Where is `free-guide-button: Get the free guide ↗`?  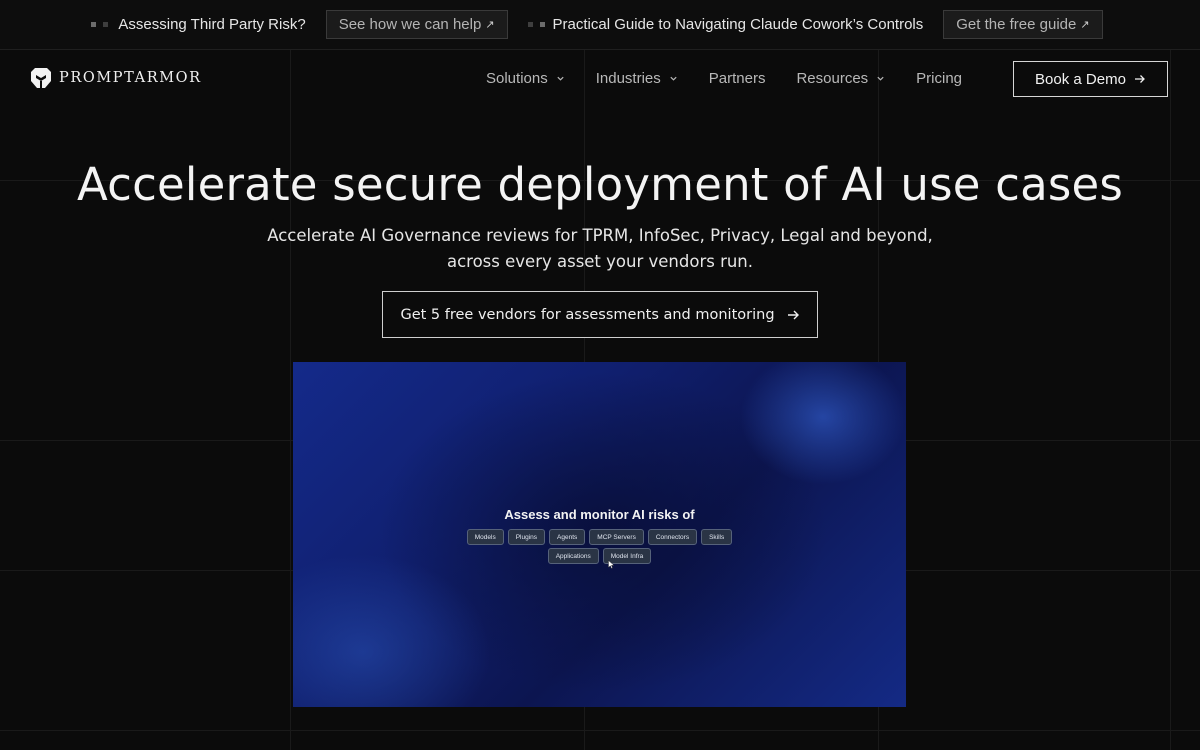 free-guide-button: Get the free guide ↗ is located at coordinates (1023, 24).